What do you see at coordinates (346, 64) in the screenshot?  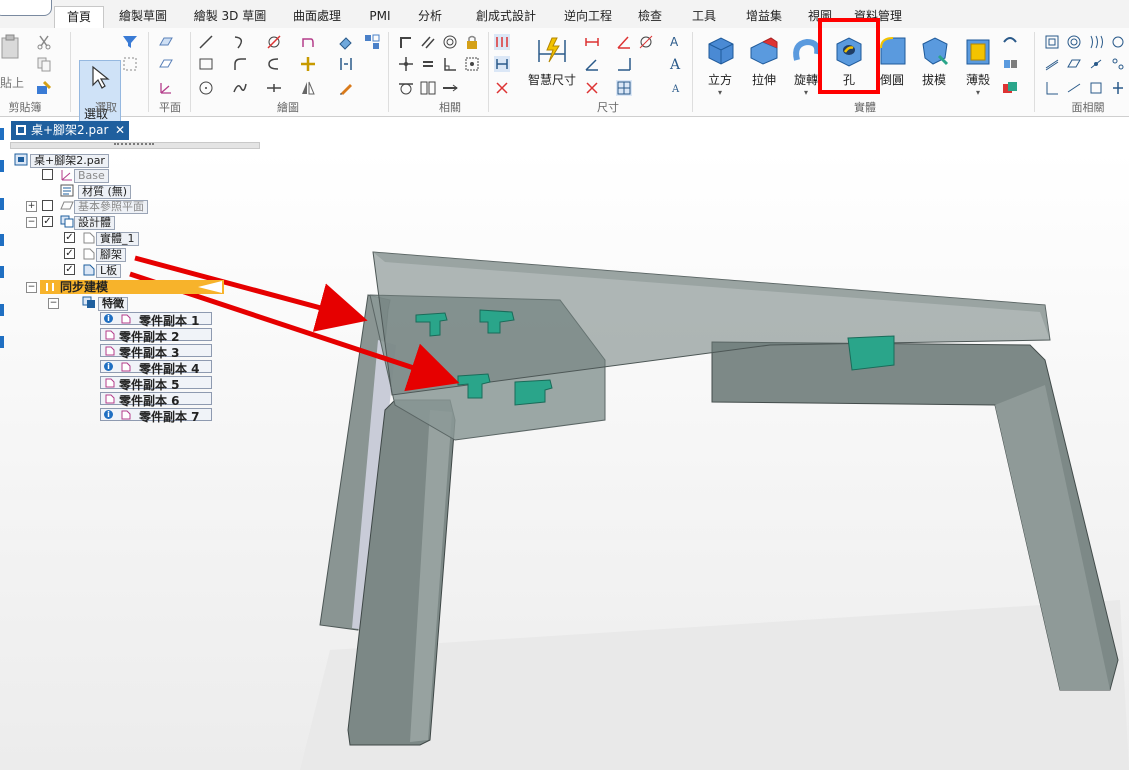 I see `distribute-icon` at bounding box center [346, 64].